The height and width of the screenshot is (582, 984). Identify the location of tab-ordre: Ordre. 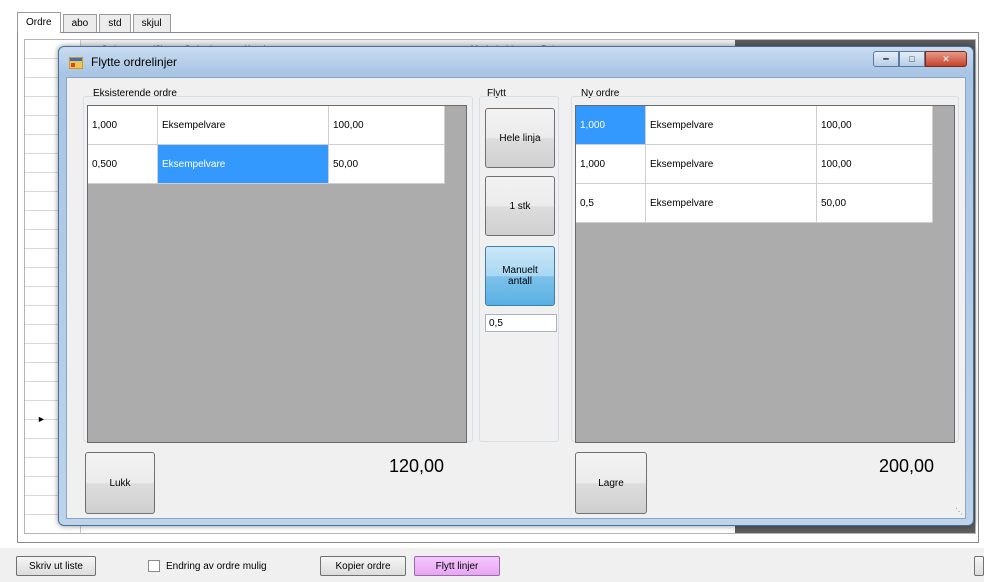
(39, 22).